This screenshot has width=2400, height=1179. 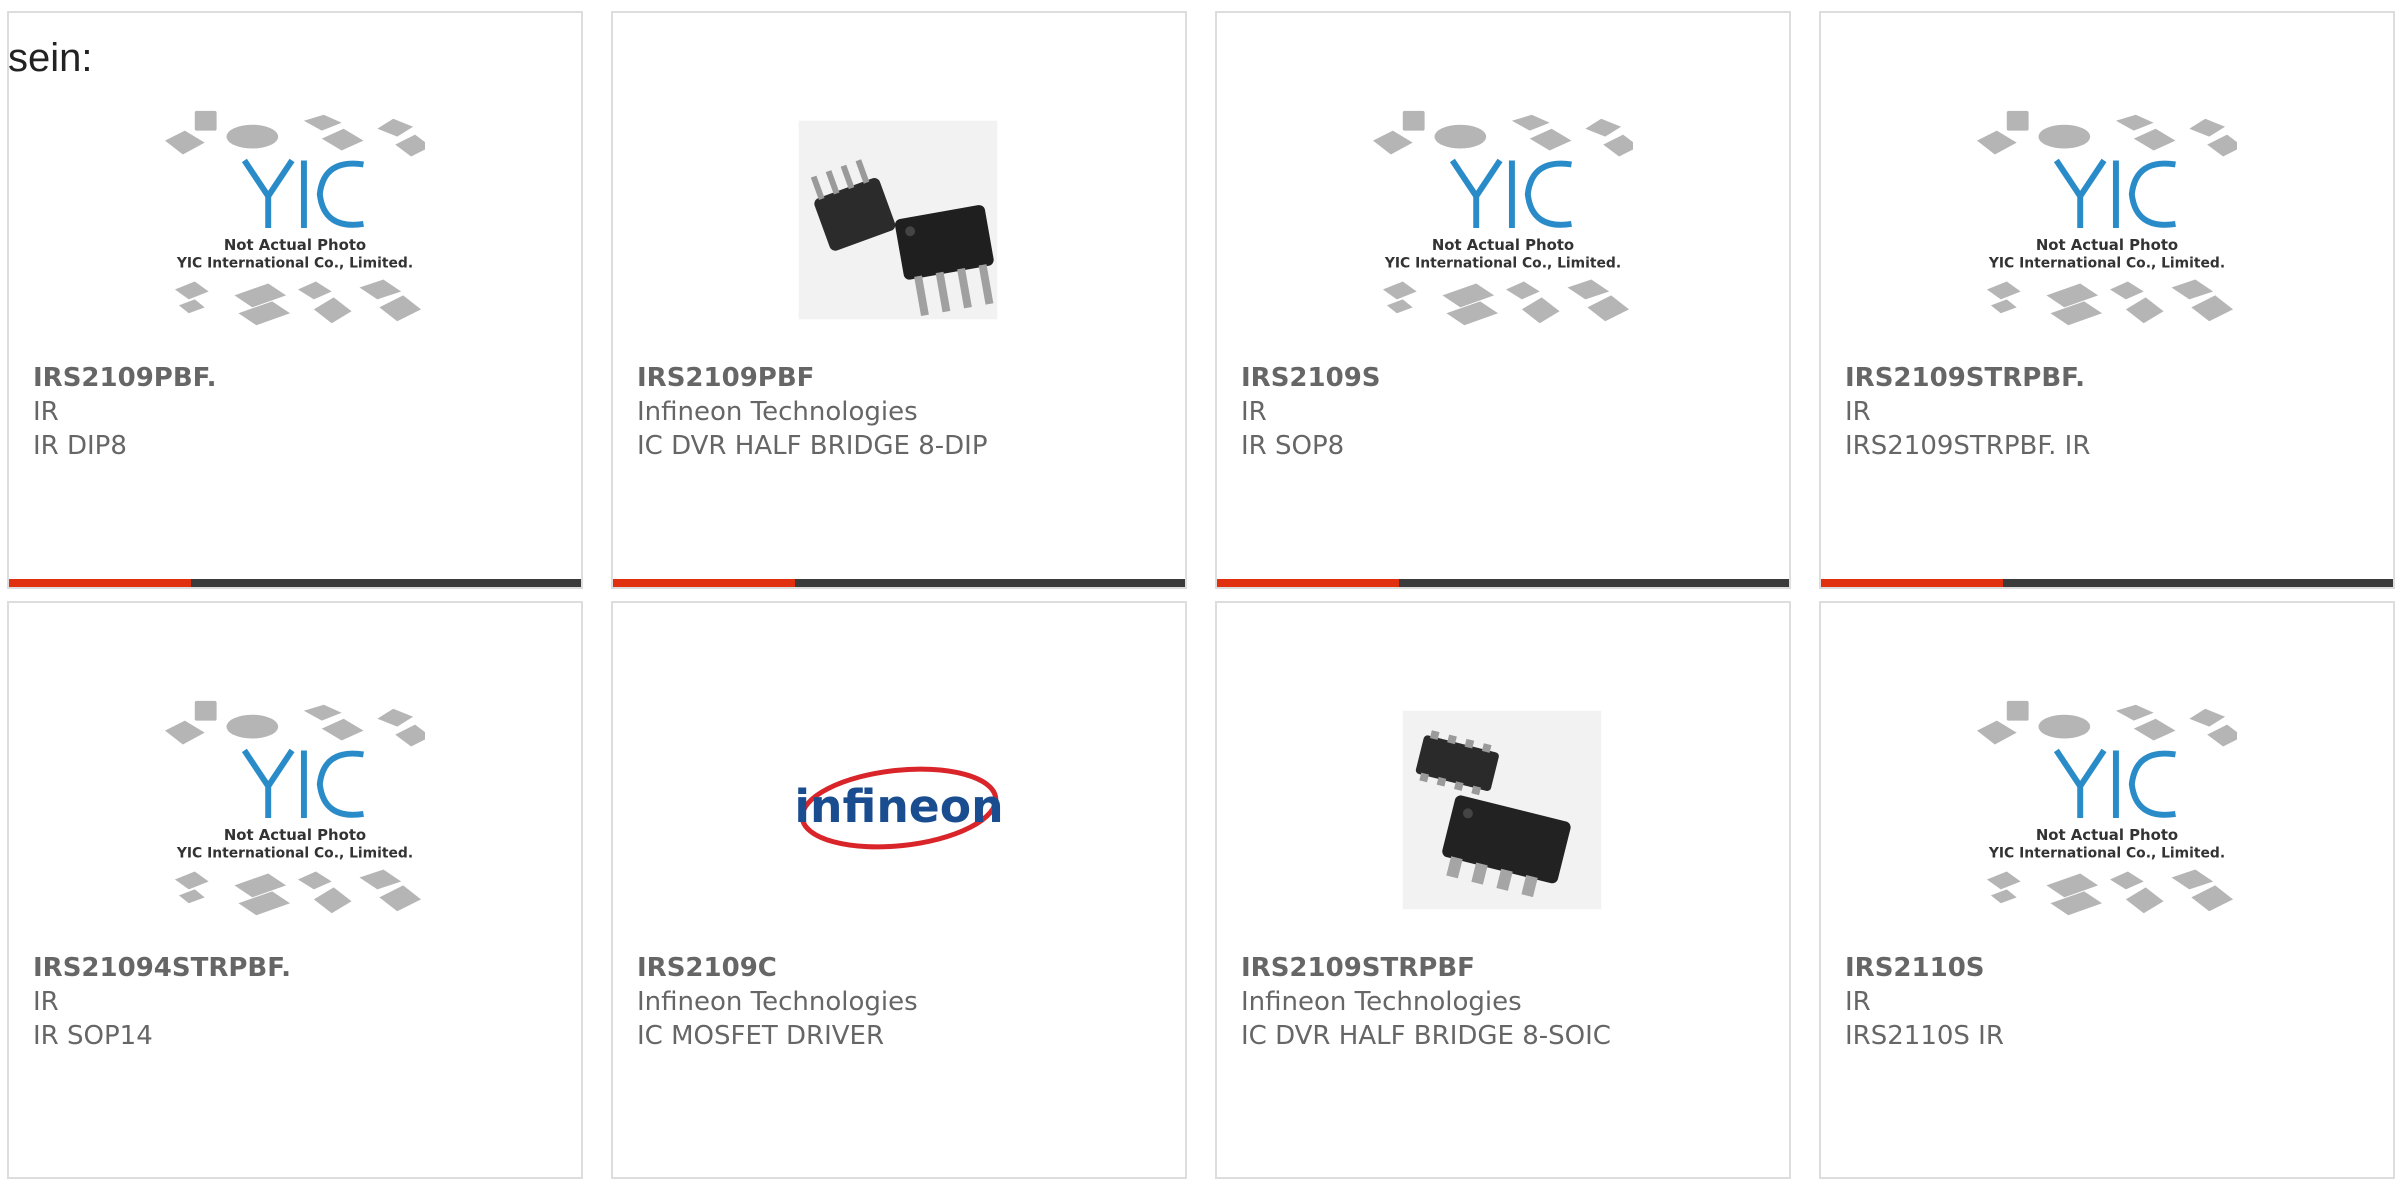 I want to click on part-number-link: IRS2109PBF, so click(x=906, y=378).